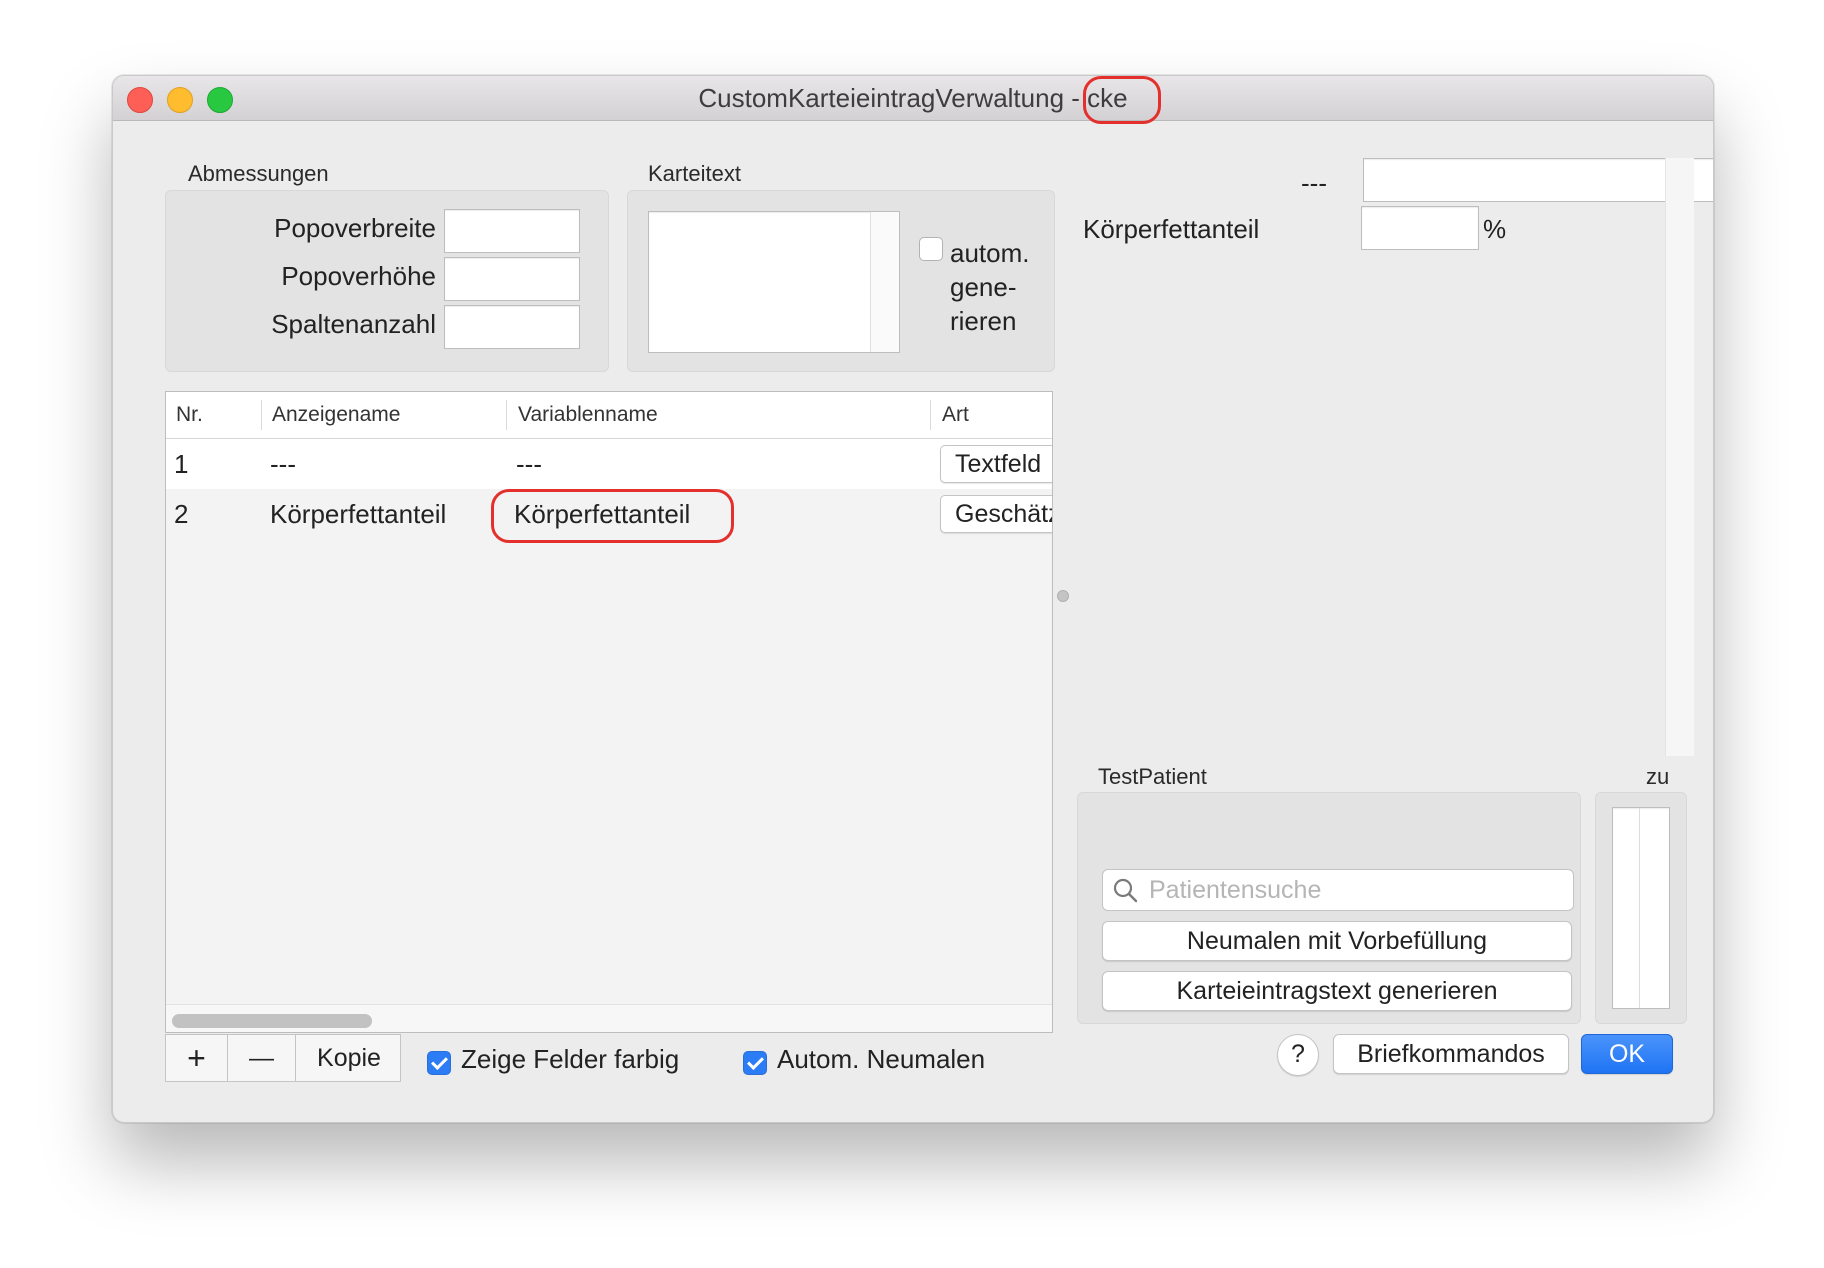 The image size is (1824, 1268). What do you see at coordinates (512, 279) in the screenshot?
I see `popover-height-input` at bounding box center [512, 279].